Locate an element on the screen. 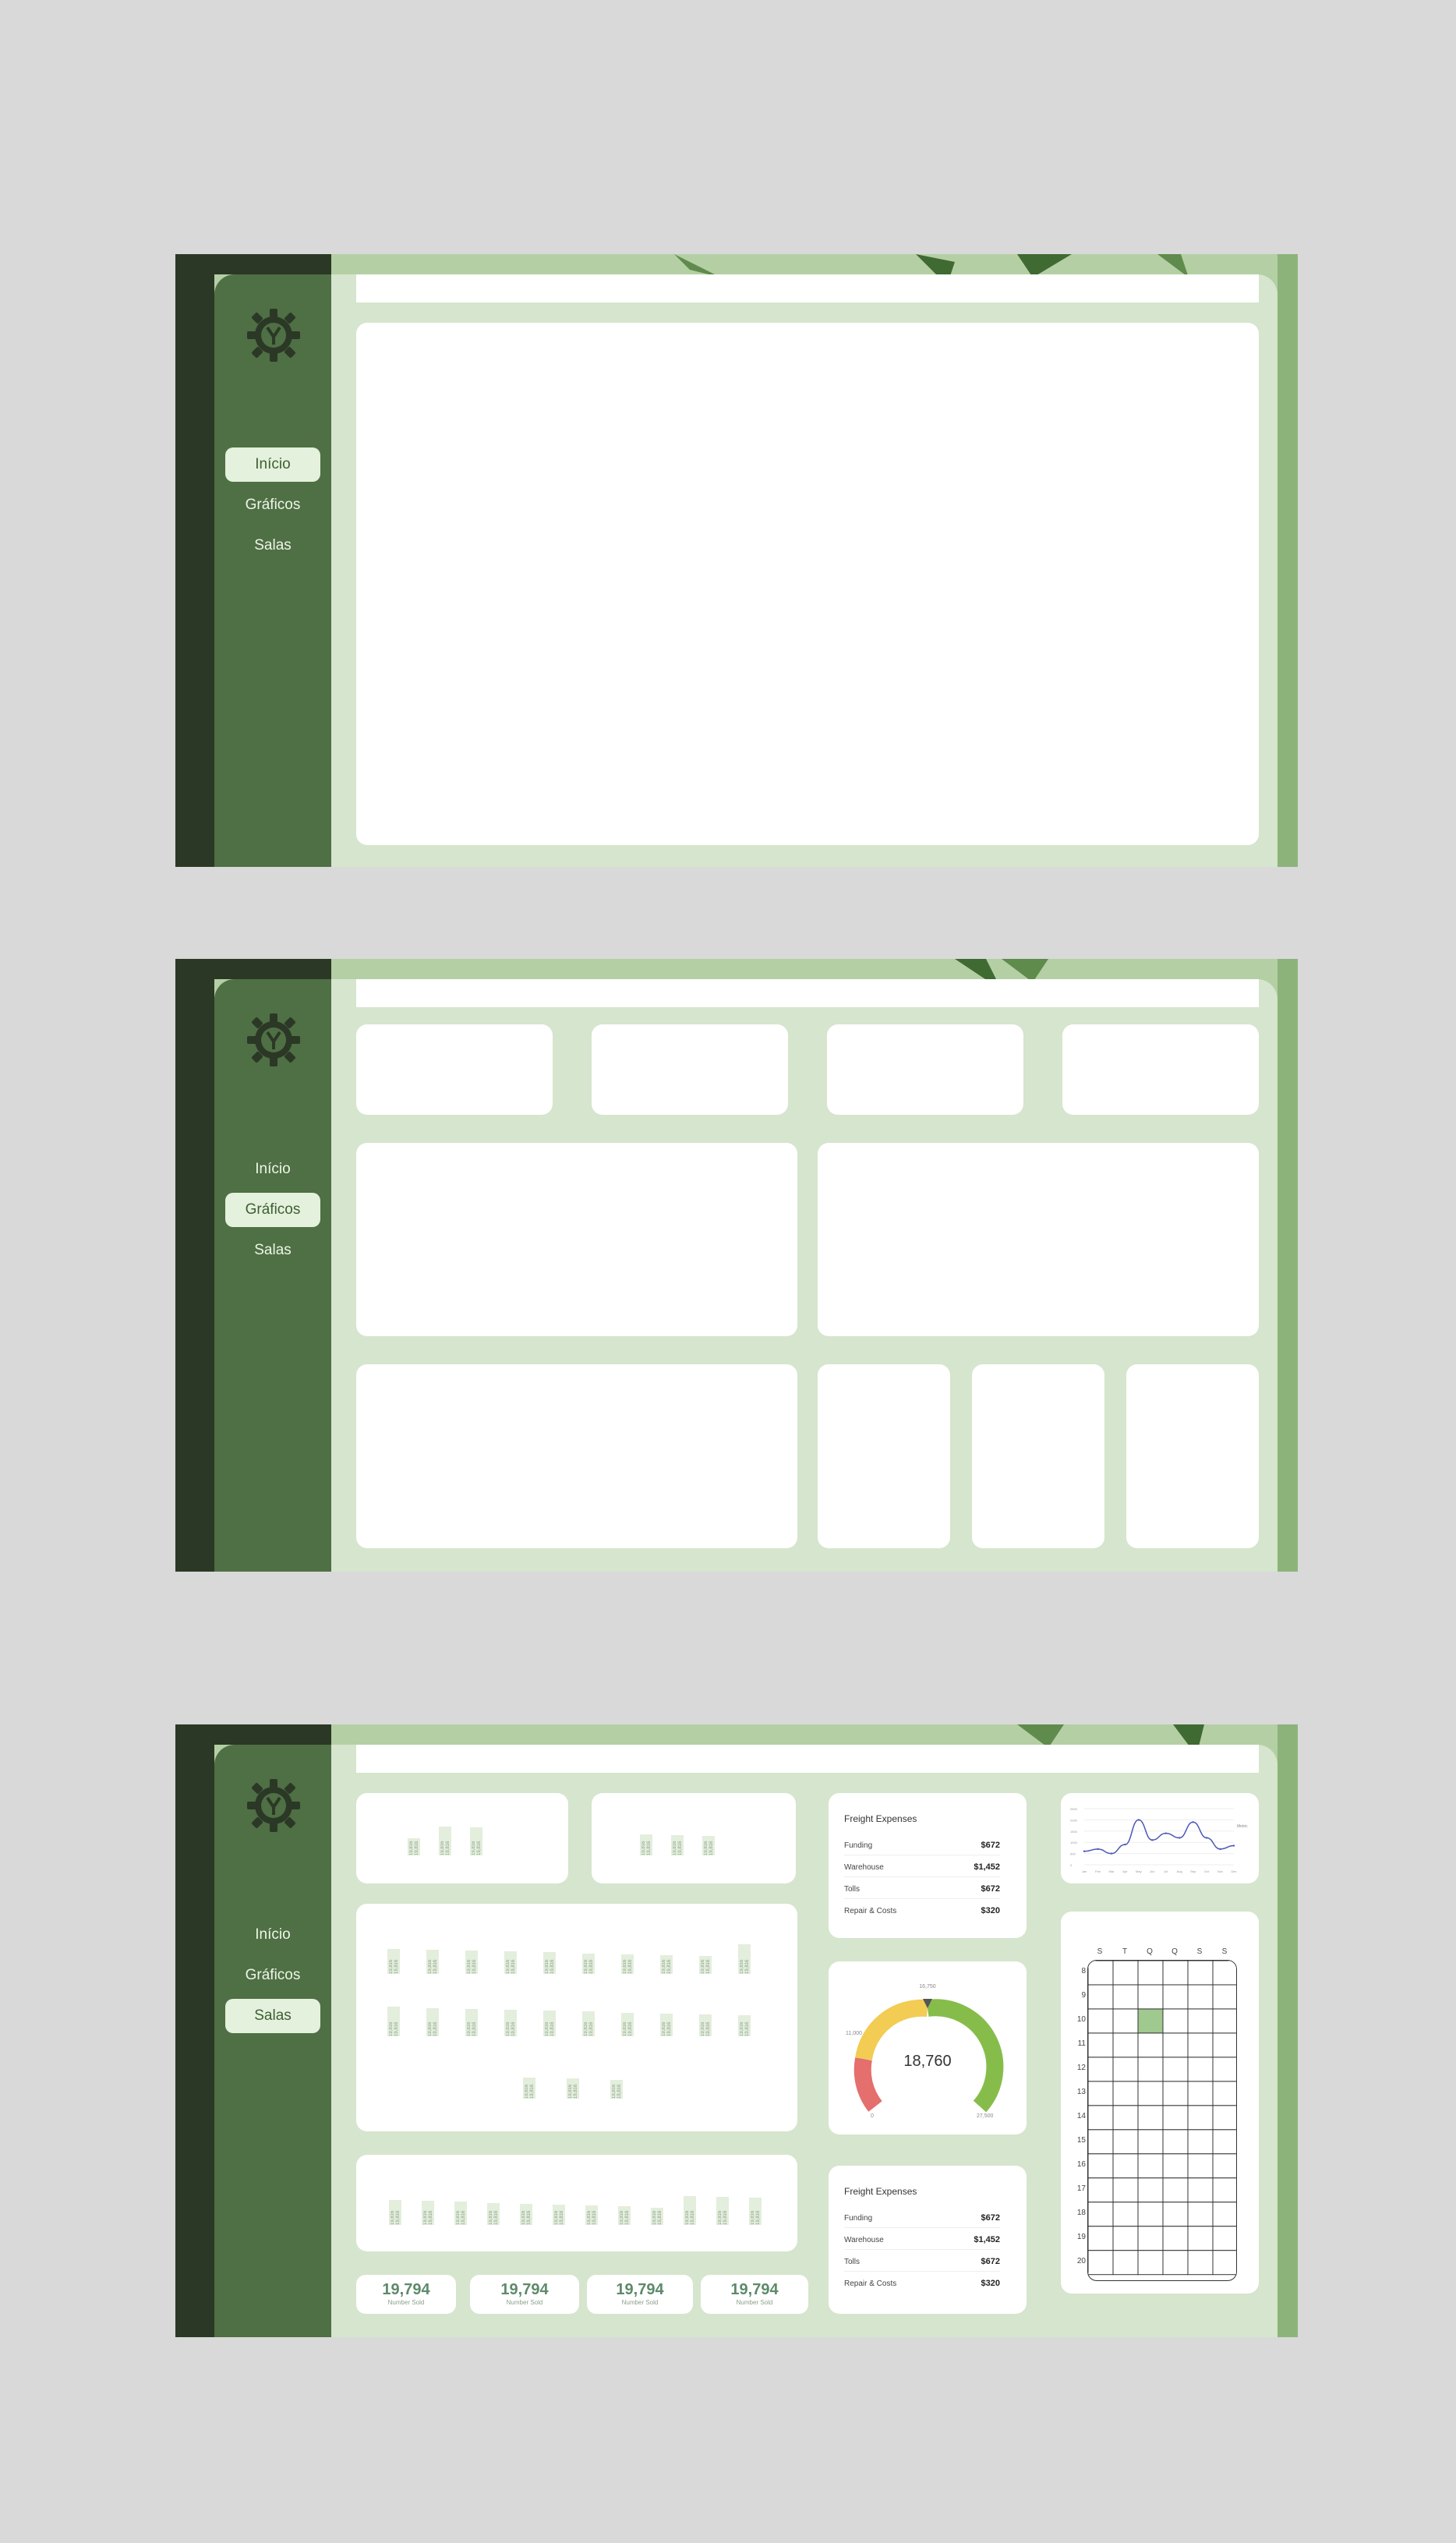 The height and width of the screenshot is (2543, 1456). kpi-value: 19,794 is located at coordinates (755, 2289).